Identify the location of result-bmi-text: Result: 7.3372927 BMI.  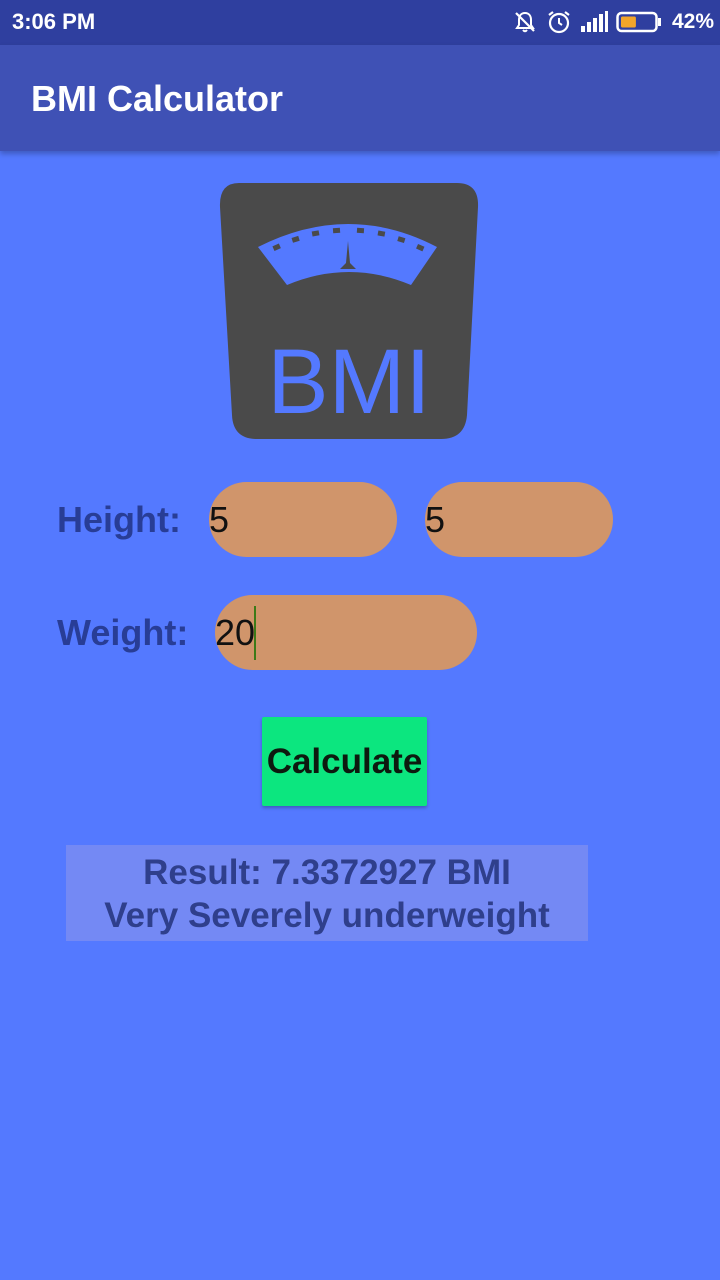
(327, 872).